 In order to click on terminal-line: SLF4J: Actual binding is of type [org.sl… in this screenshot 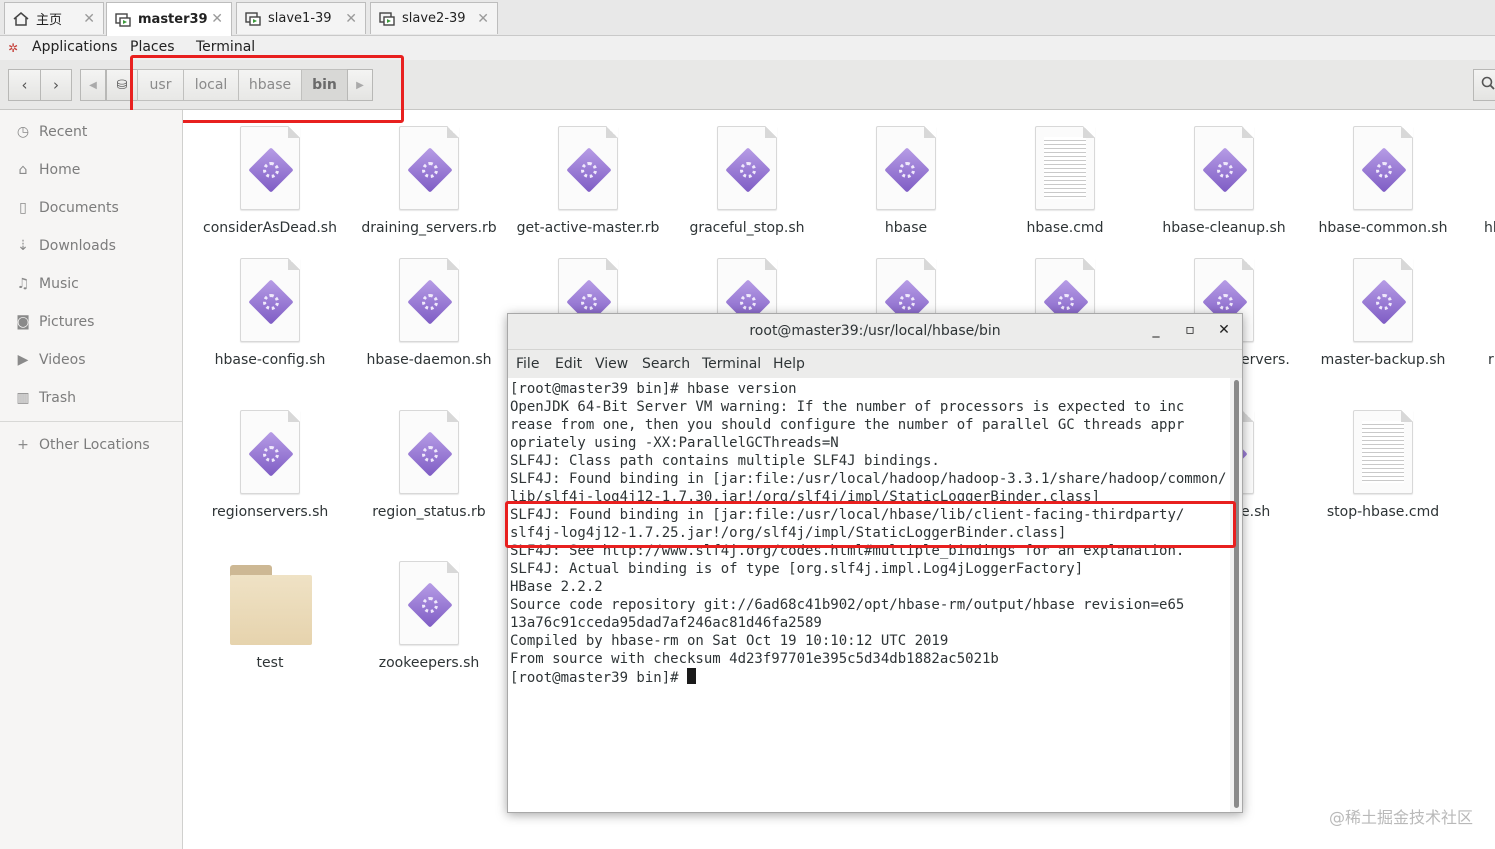, I will do `click(797, 569)`.